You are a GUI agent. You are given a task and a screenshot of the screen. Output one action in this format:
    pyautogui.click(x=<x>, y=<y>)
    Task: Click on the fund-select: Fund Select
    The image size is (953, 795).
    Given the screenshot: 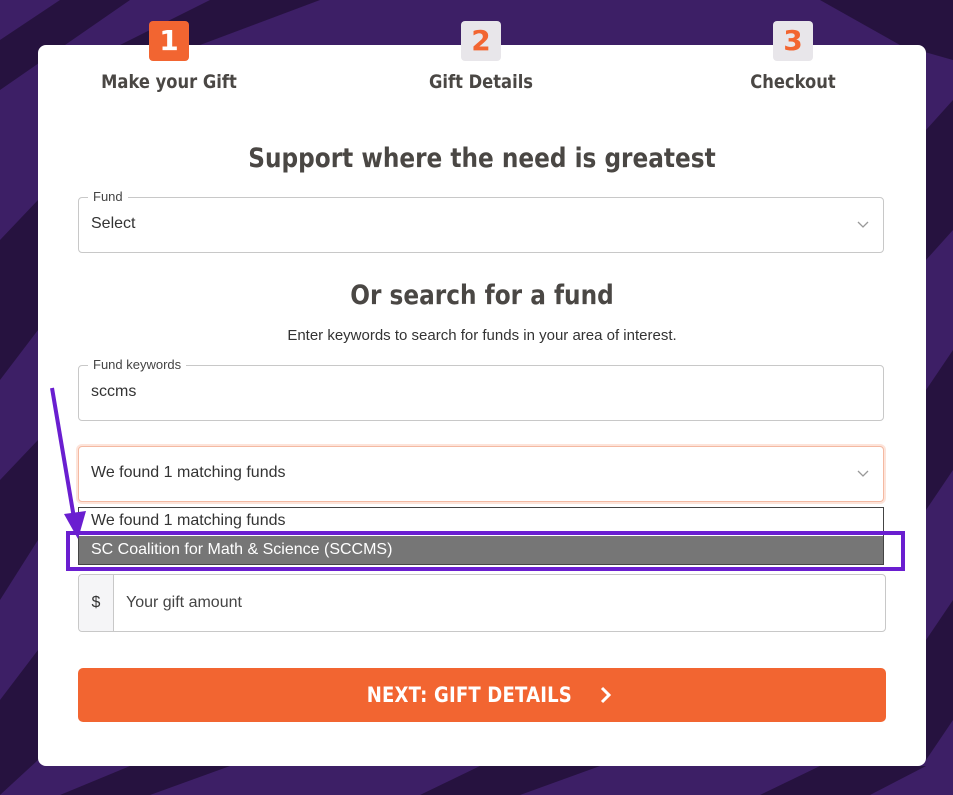 What is the action you would take?
    pyautogui.click(x=481, y=221)
    